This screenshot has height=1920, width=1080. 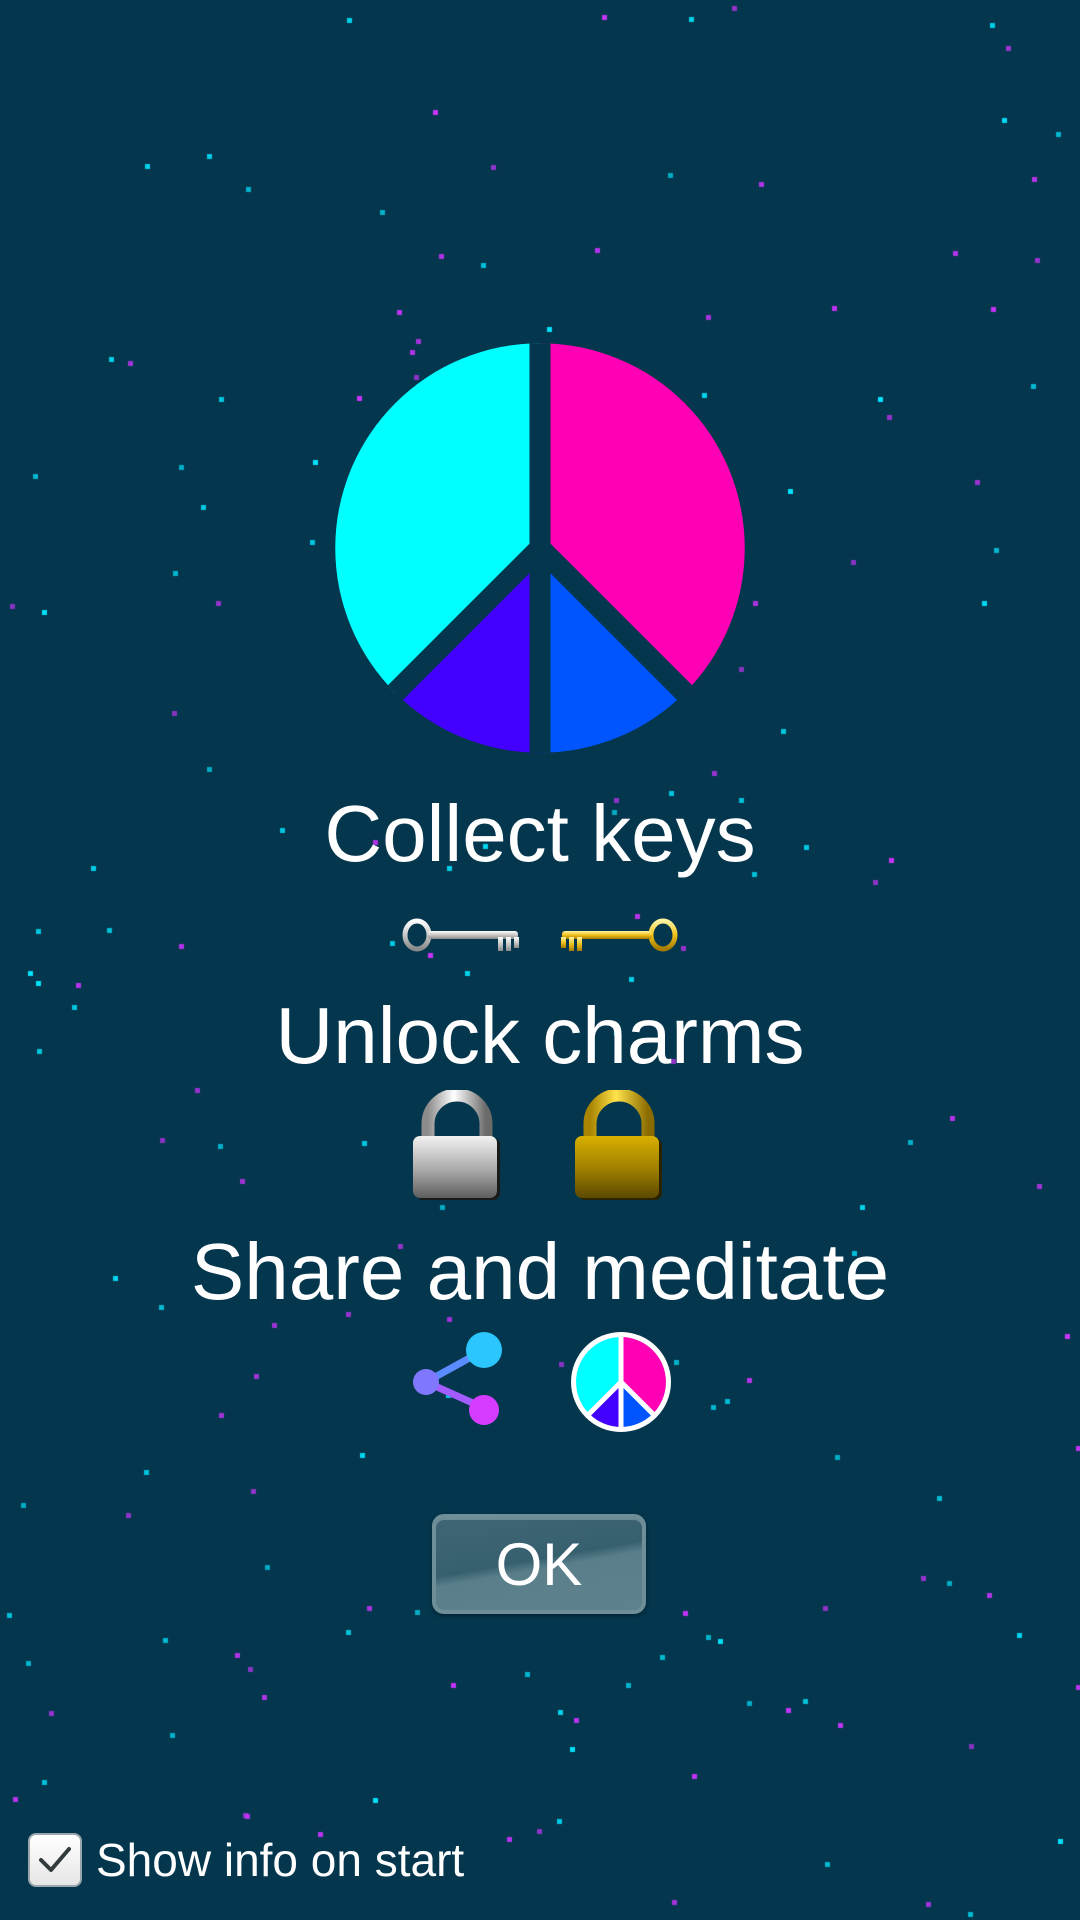 I want to click on show-info-on-start-toggle: Show info on start, so click(x=246, y=1860).